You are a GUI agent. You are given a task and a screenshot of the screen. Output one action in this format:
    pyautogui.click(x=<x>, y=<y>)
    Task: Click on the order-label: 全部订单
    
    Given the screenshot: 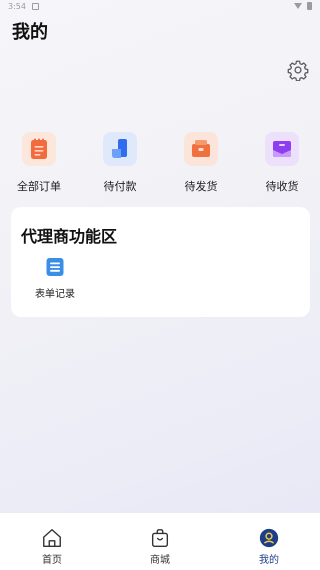 What is the action you would take?
    pyautogui.click(x=39, y=186)
    